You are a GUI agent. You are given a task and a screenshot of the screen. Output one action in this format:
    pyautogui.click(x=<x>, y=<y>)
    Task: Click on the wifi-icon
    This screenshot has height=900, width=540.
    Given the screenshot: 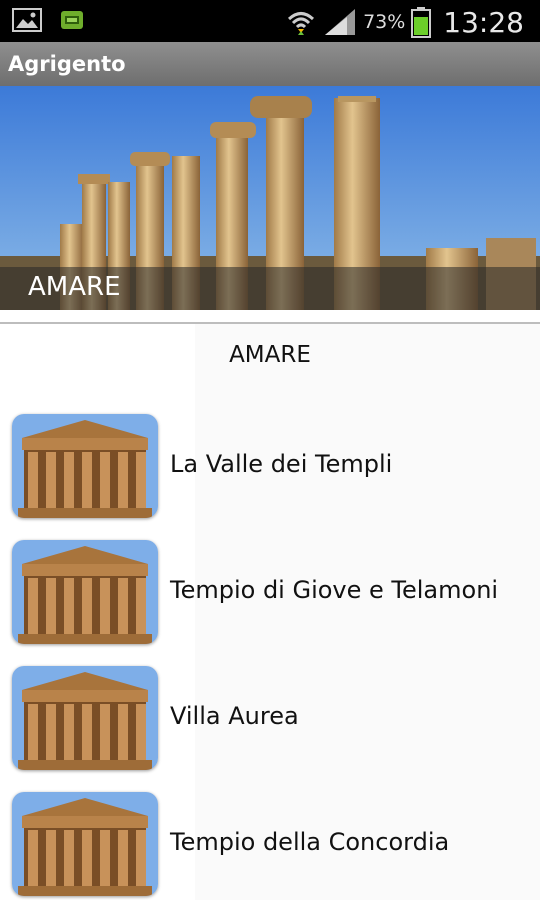 What is the action you would take?
    pyautogui.click(x=301, y=23)
    